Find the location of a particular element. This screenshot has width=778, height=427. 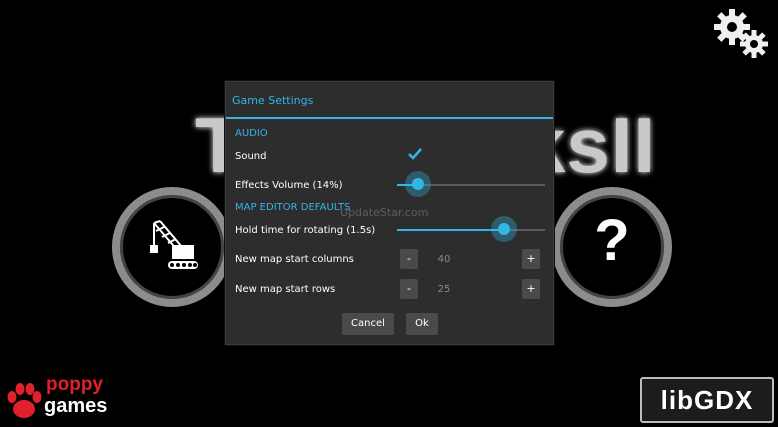

question-icon: ? is located at coordinates (612, 240).